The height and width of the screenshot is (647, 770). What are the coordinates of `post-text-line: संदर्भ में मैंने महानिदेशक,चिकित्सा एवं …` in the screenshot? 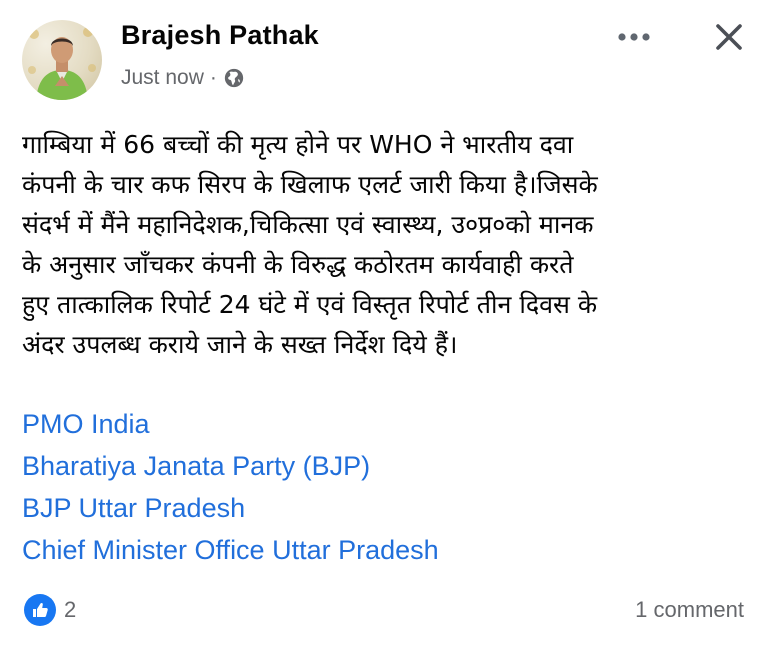 It's located at (308, 224).